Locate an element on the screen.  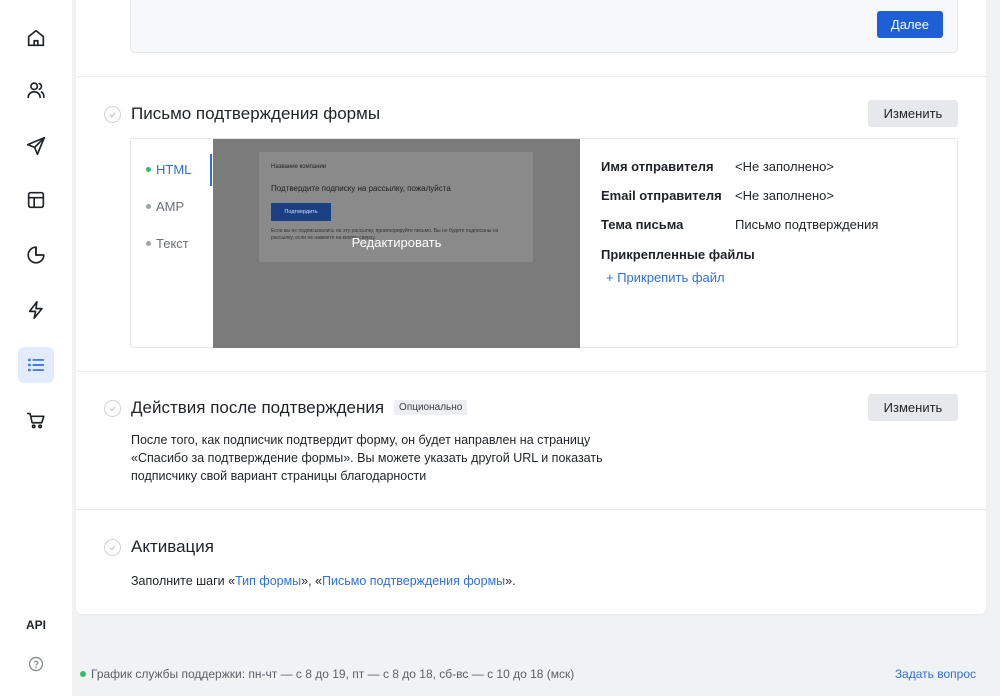
sidebar: API is located at coordinates (36, 348).